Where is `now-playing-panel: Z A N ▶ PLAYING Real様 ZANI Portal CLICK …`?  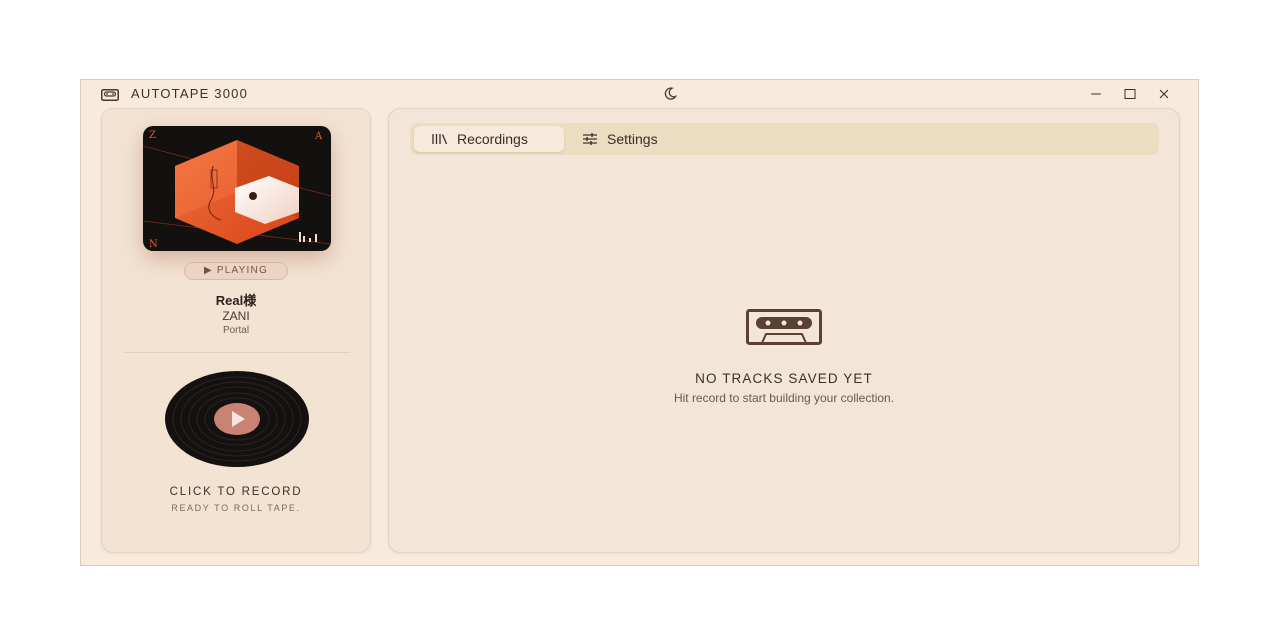
now-playing-panel: Z A N ▶ PLAYING Real様 ZANI Portal CLICK … is located at coordinates (236, 330).